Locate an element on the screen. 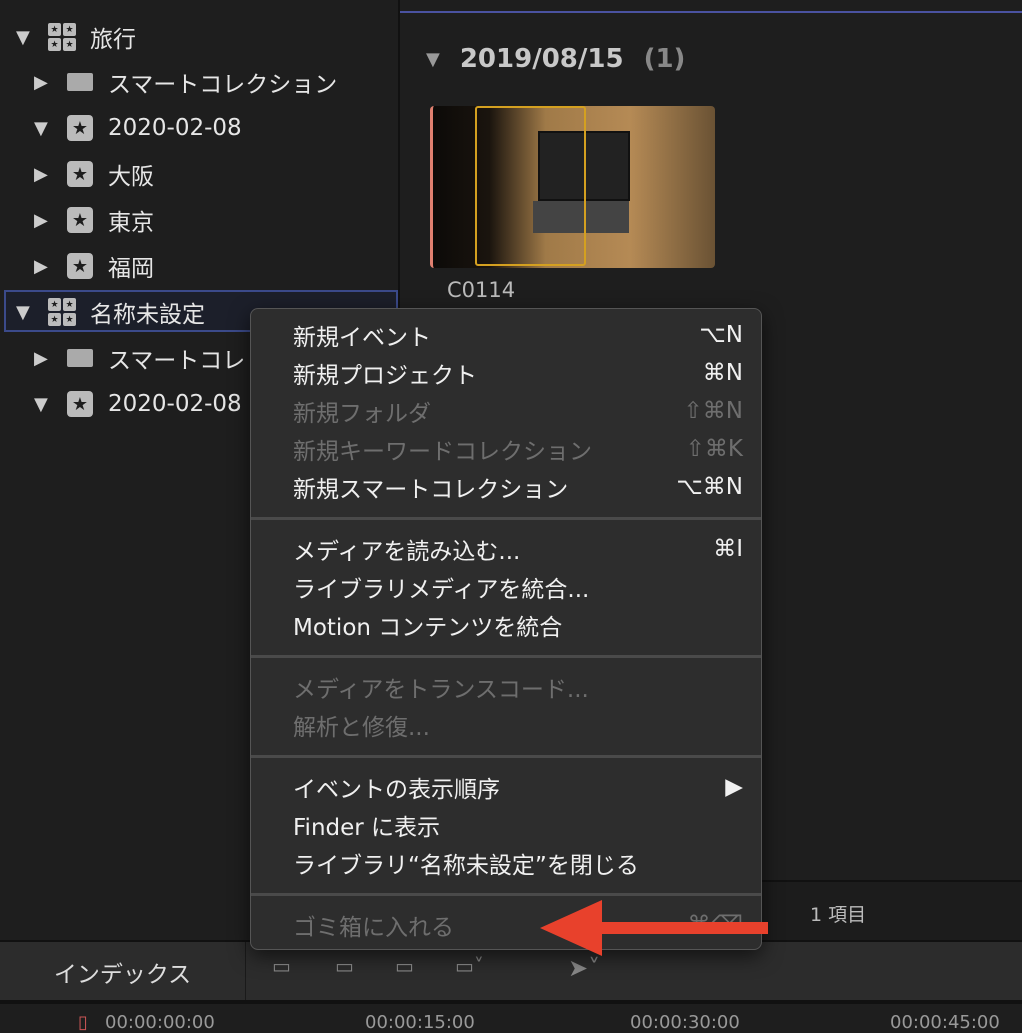 The image size is (1022, 1033). ruler-tick-label: 00:00:30:00 is located at coordinates (685, 1022).